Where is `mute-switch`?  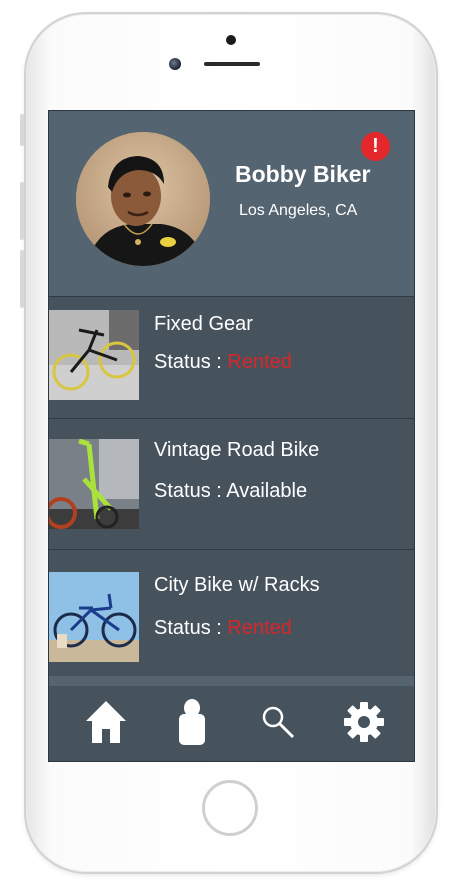
mute-switch is located at coordinates (22, 130).